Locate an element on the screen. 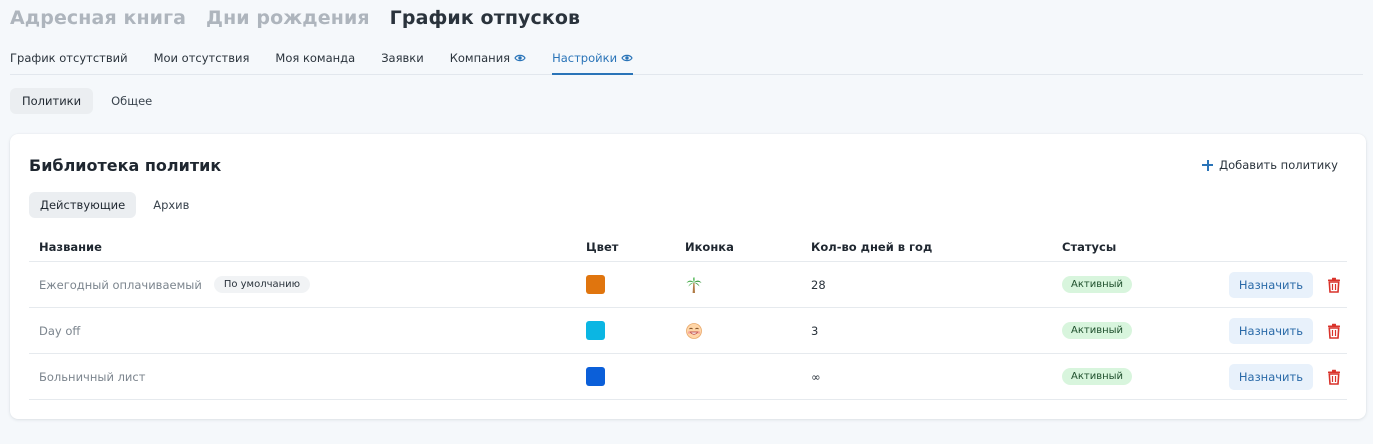 The height and width of the screenshot is (444, 1373). policy-name: Больничный лист is located at coordinates (92, 377).